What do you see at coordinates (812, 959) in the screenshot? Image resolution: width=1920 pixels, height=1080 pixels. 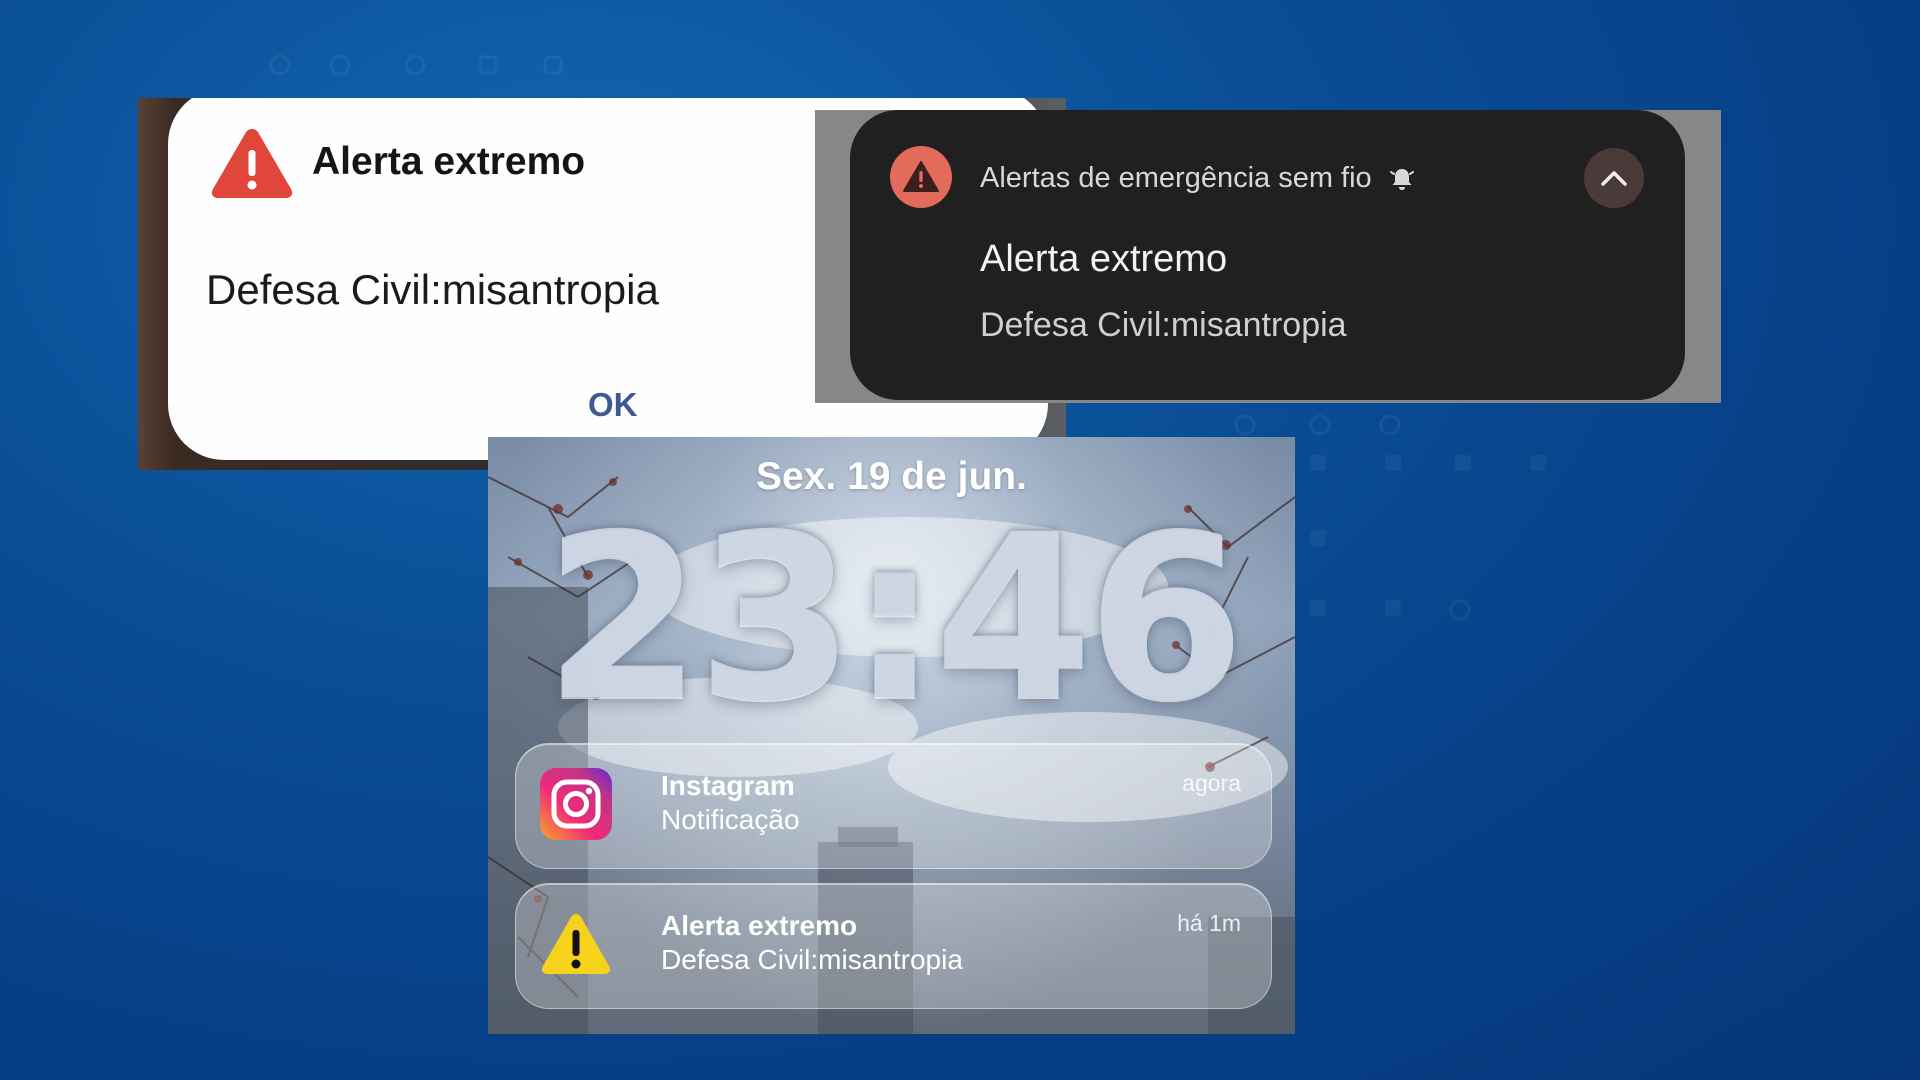 I see `notification-body: Defesa Civil:misantropia` at bounding box center [812, 959].